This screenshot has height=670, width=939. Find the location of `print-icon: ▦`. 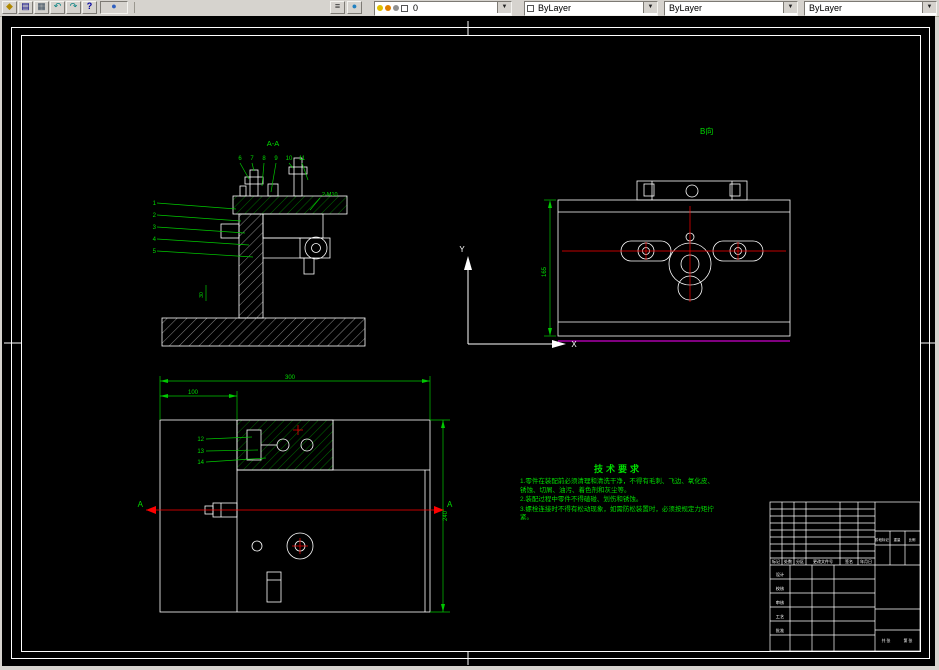

print-icon: ▦ is located at coordinates (41, 7).